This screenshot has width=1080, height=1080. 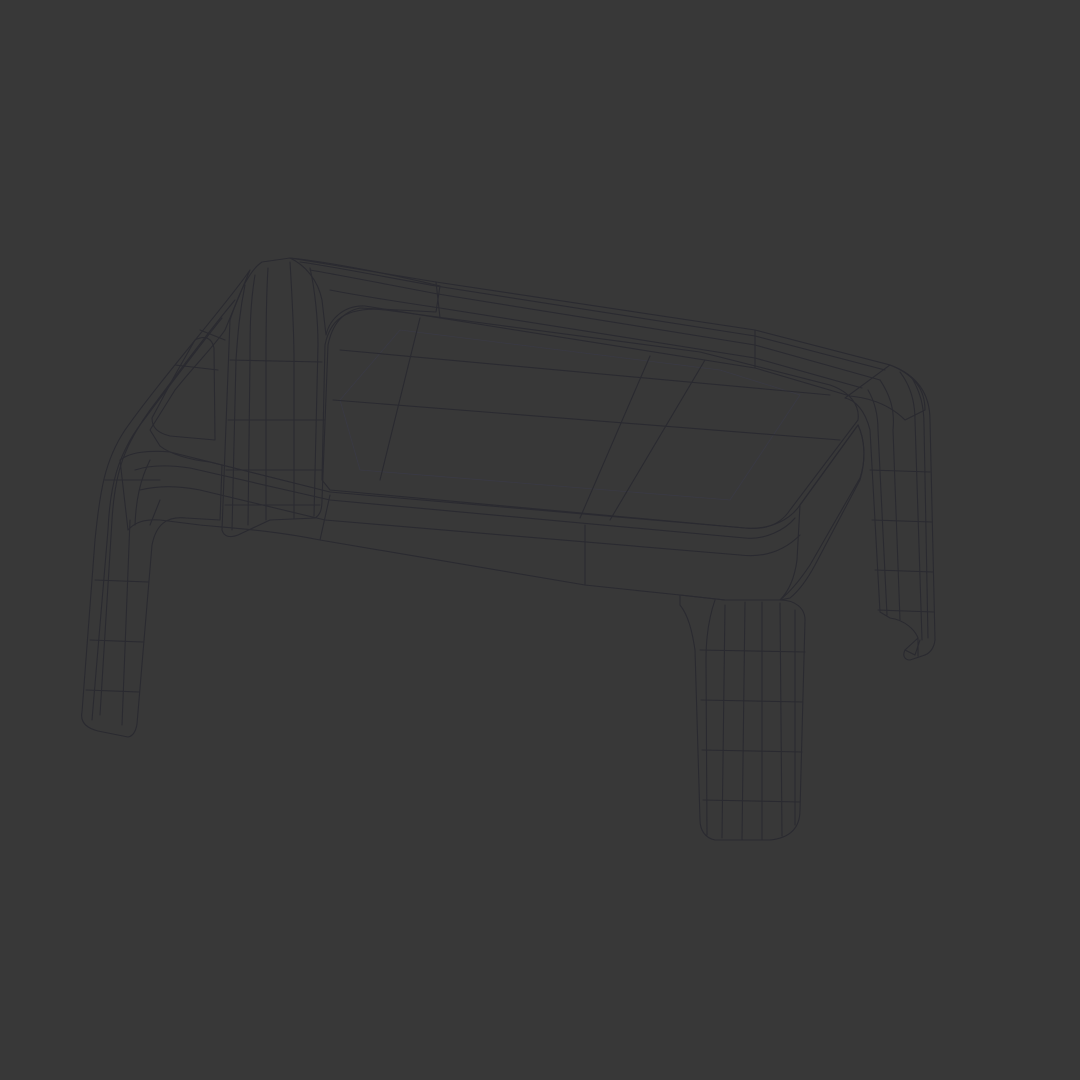 I want to click on left-tray-side, so click(x=183, y=389).